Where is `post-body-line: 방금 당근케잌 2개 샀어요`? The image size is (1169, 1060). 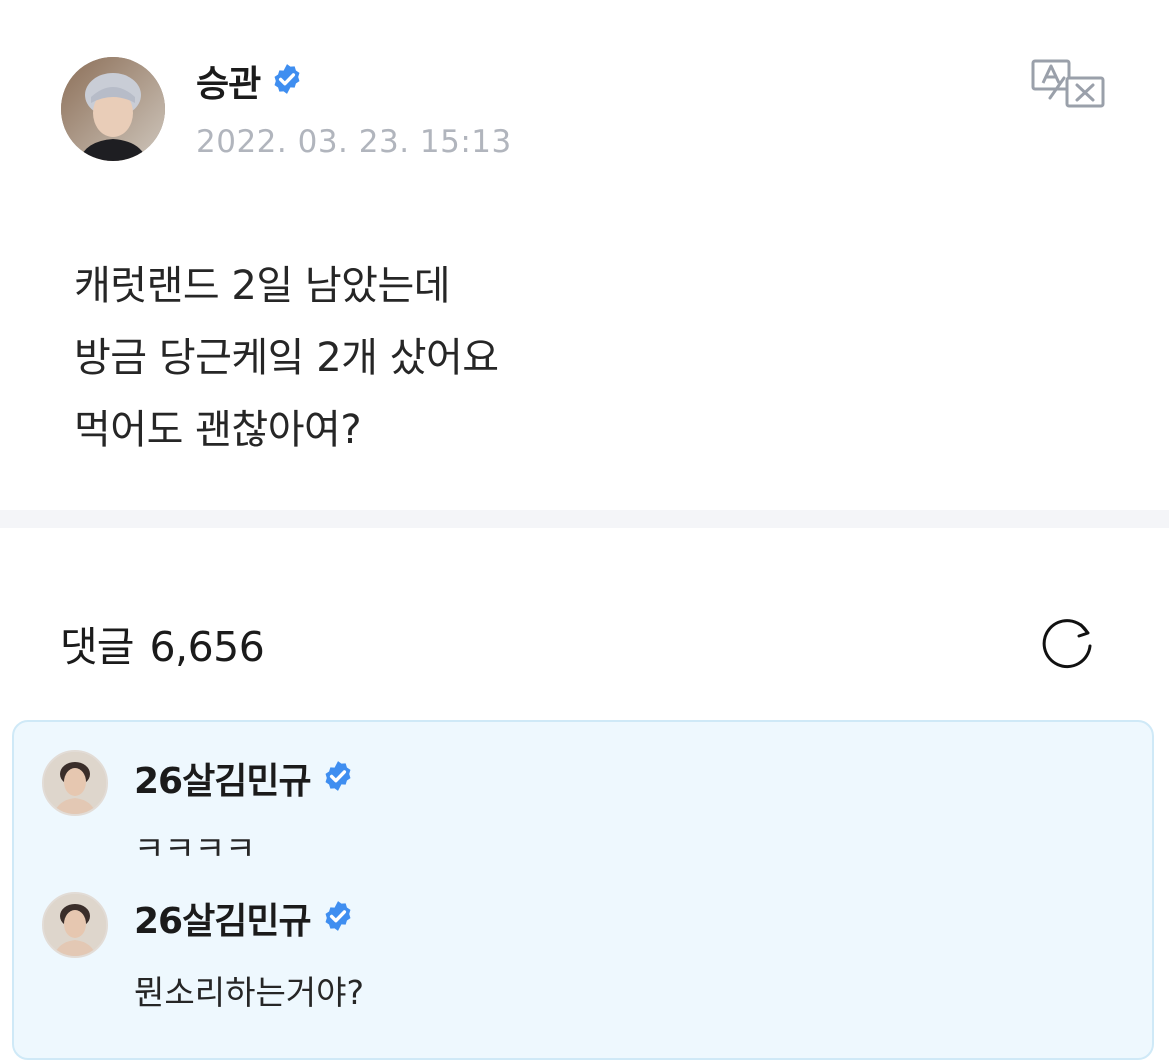 post-body-line: 방금 당근케잌 2개 샀어요 is located at coordinates (286, 358).